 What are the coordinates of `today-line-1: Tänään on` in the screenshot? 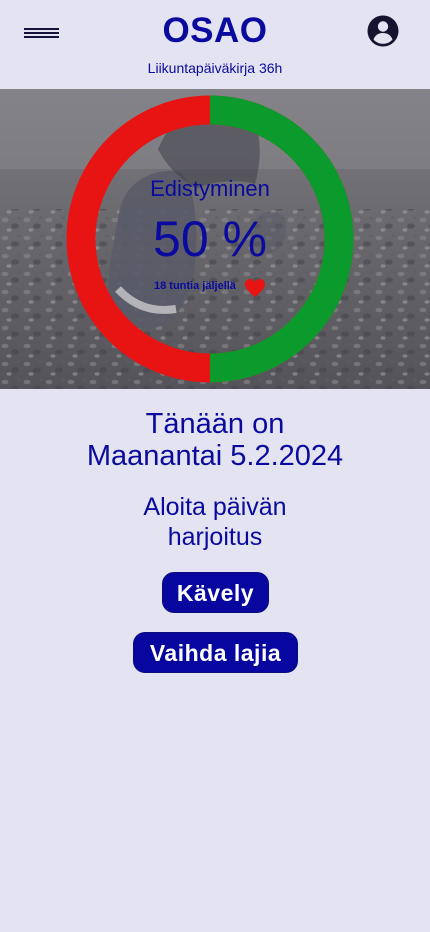 It's located at (215, 424).